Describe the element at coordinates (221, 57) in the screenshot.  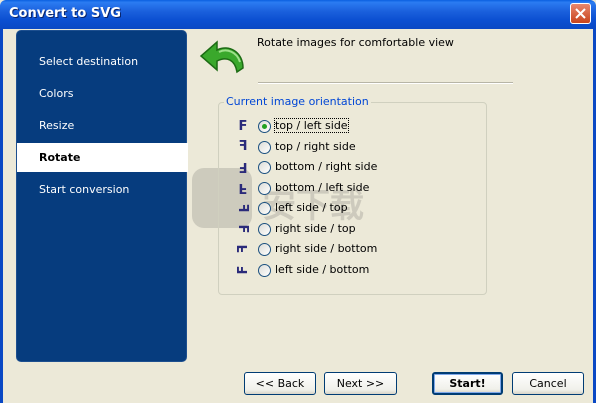
I see `green-rotate-arrow-icon` at that location.